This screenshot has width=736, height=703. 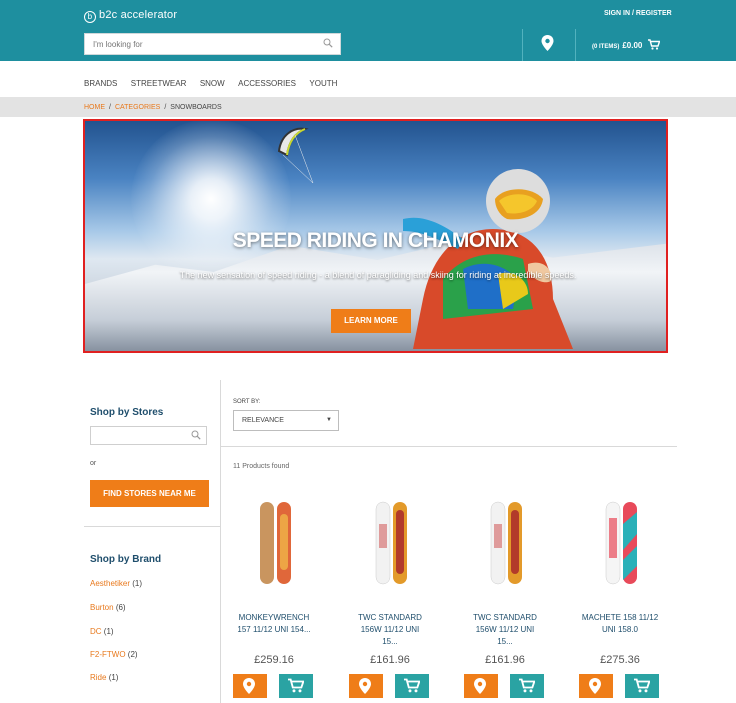 I want to click on sort-by-label: SORT BY:, so click(x=247, y=402).